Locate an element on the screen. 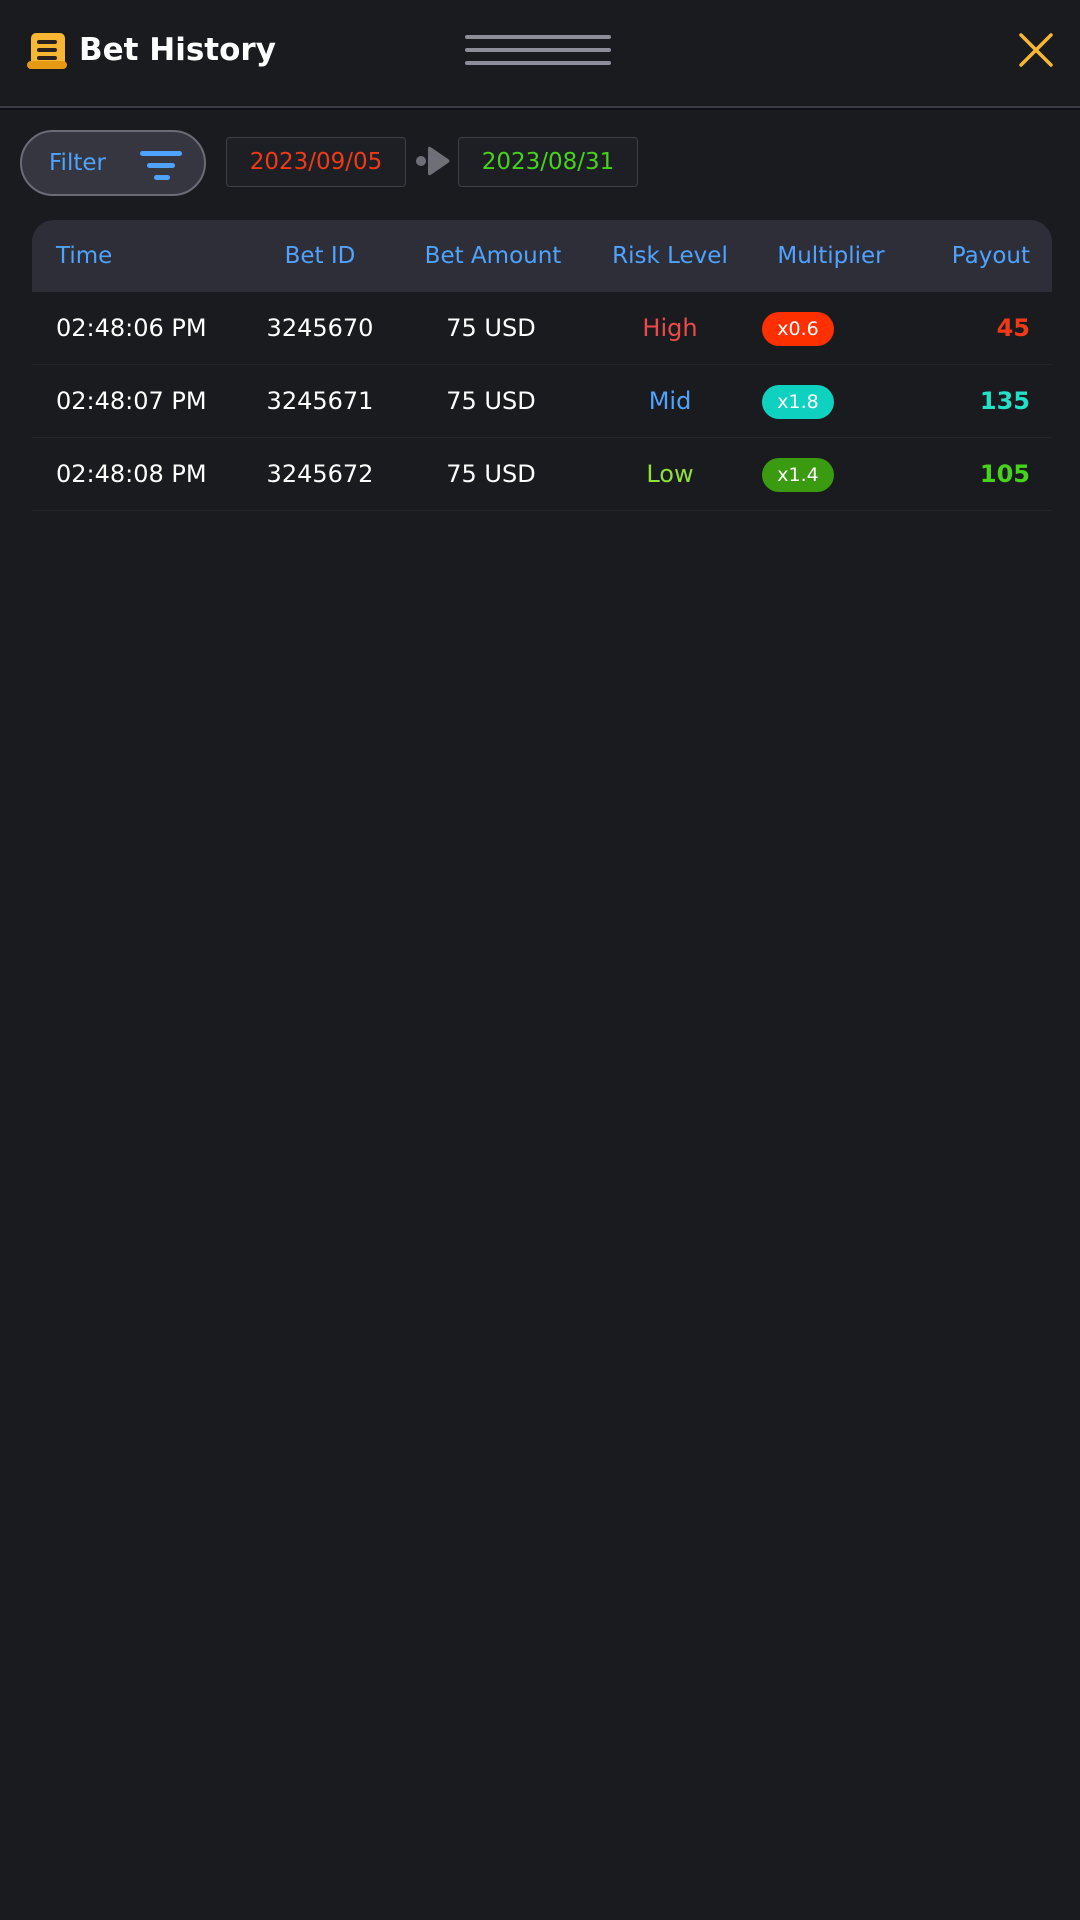  table-row: 02:48:06 PM 3245670 75 USD High x0.6 45 is located at coordinates (542, 328).